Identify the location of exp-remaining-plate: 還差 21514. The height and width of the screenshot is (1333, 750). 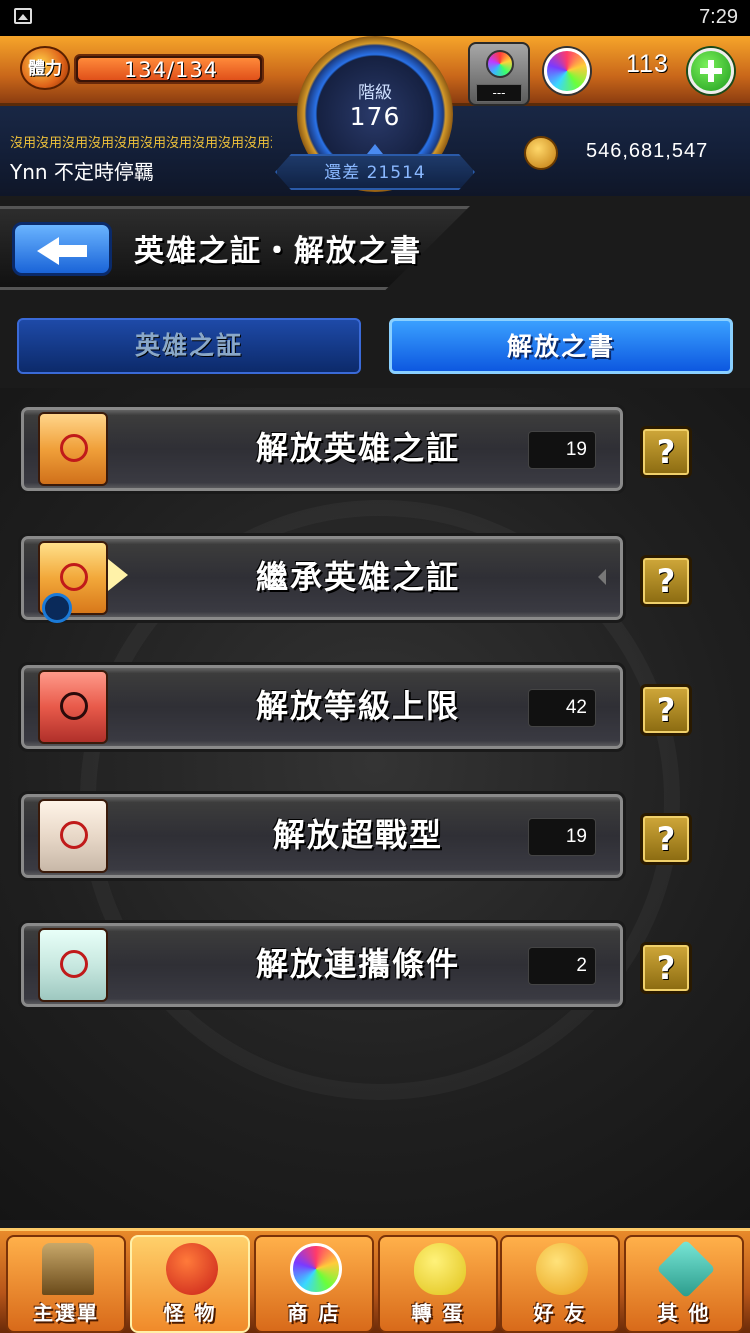
(375, 172).